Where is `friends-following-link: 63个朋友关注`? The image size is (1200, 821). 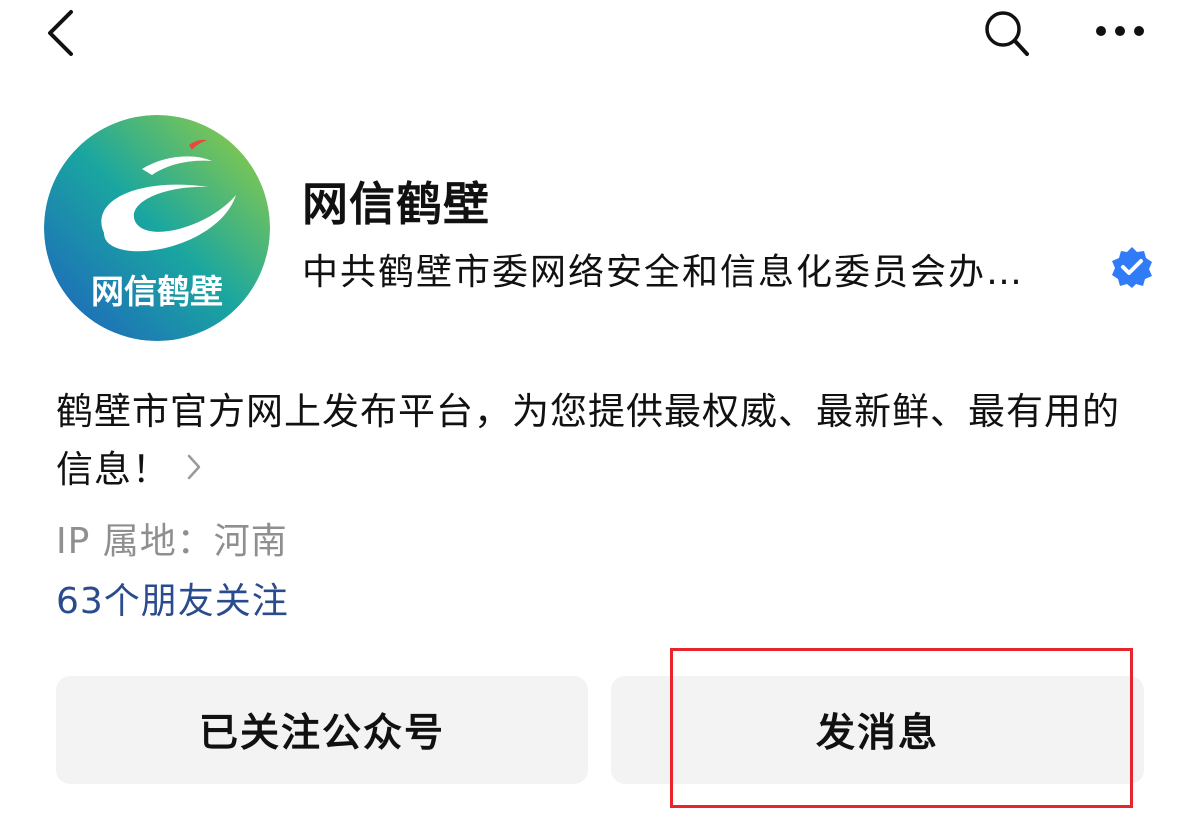
friends-following-link: 63个朋友关注 is located at coordinates (172, 598).